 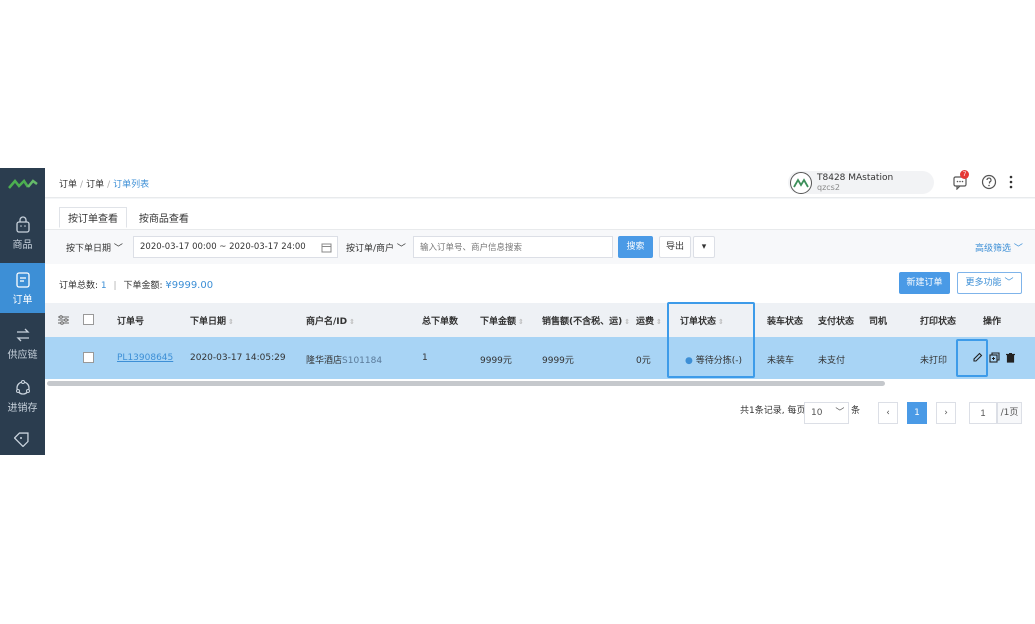 I want to click on brand-icon, so click(x=801, y=183).